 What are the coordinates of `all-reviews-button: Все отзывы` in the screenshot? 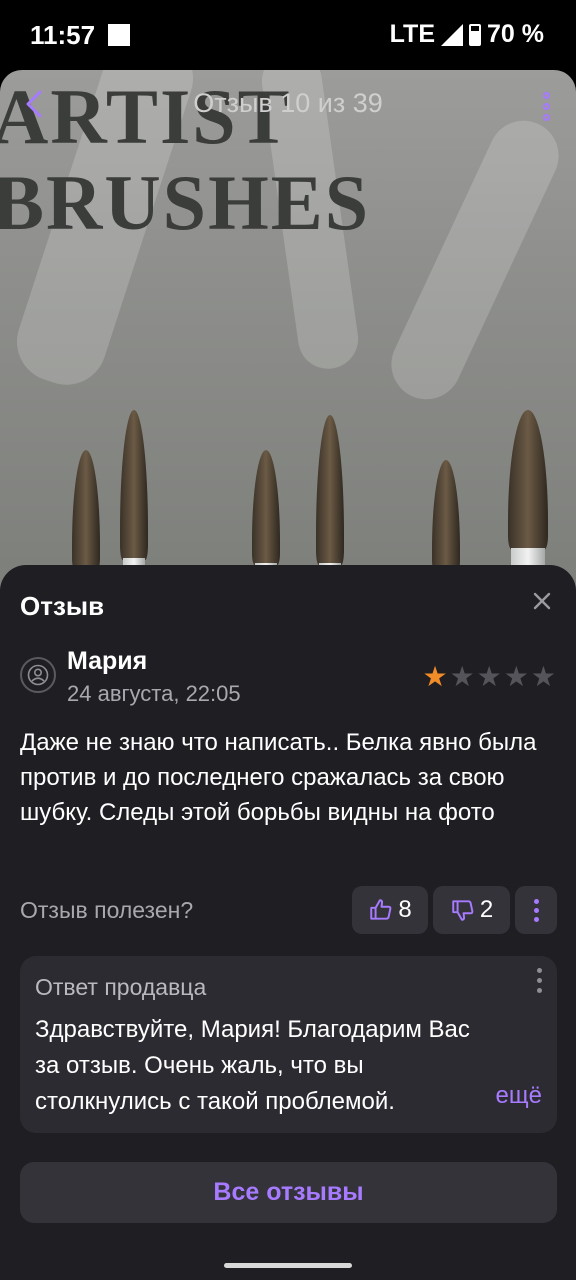 It's located at (288, 1192).